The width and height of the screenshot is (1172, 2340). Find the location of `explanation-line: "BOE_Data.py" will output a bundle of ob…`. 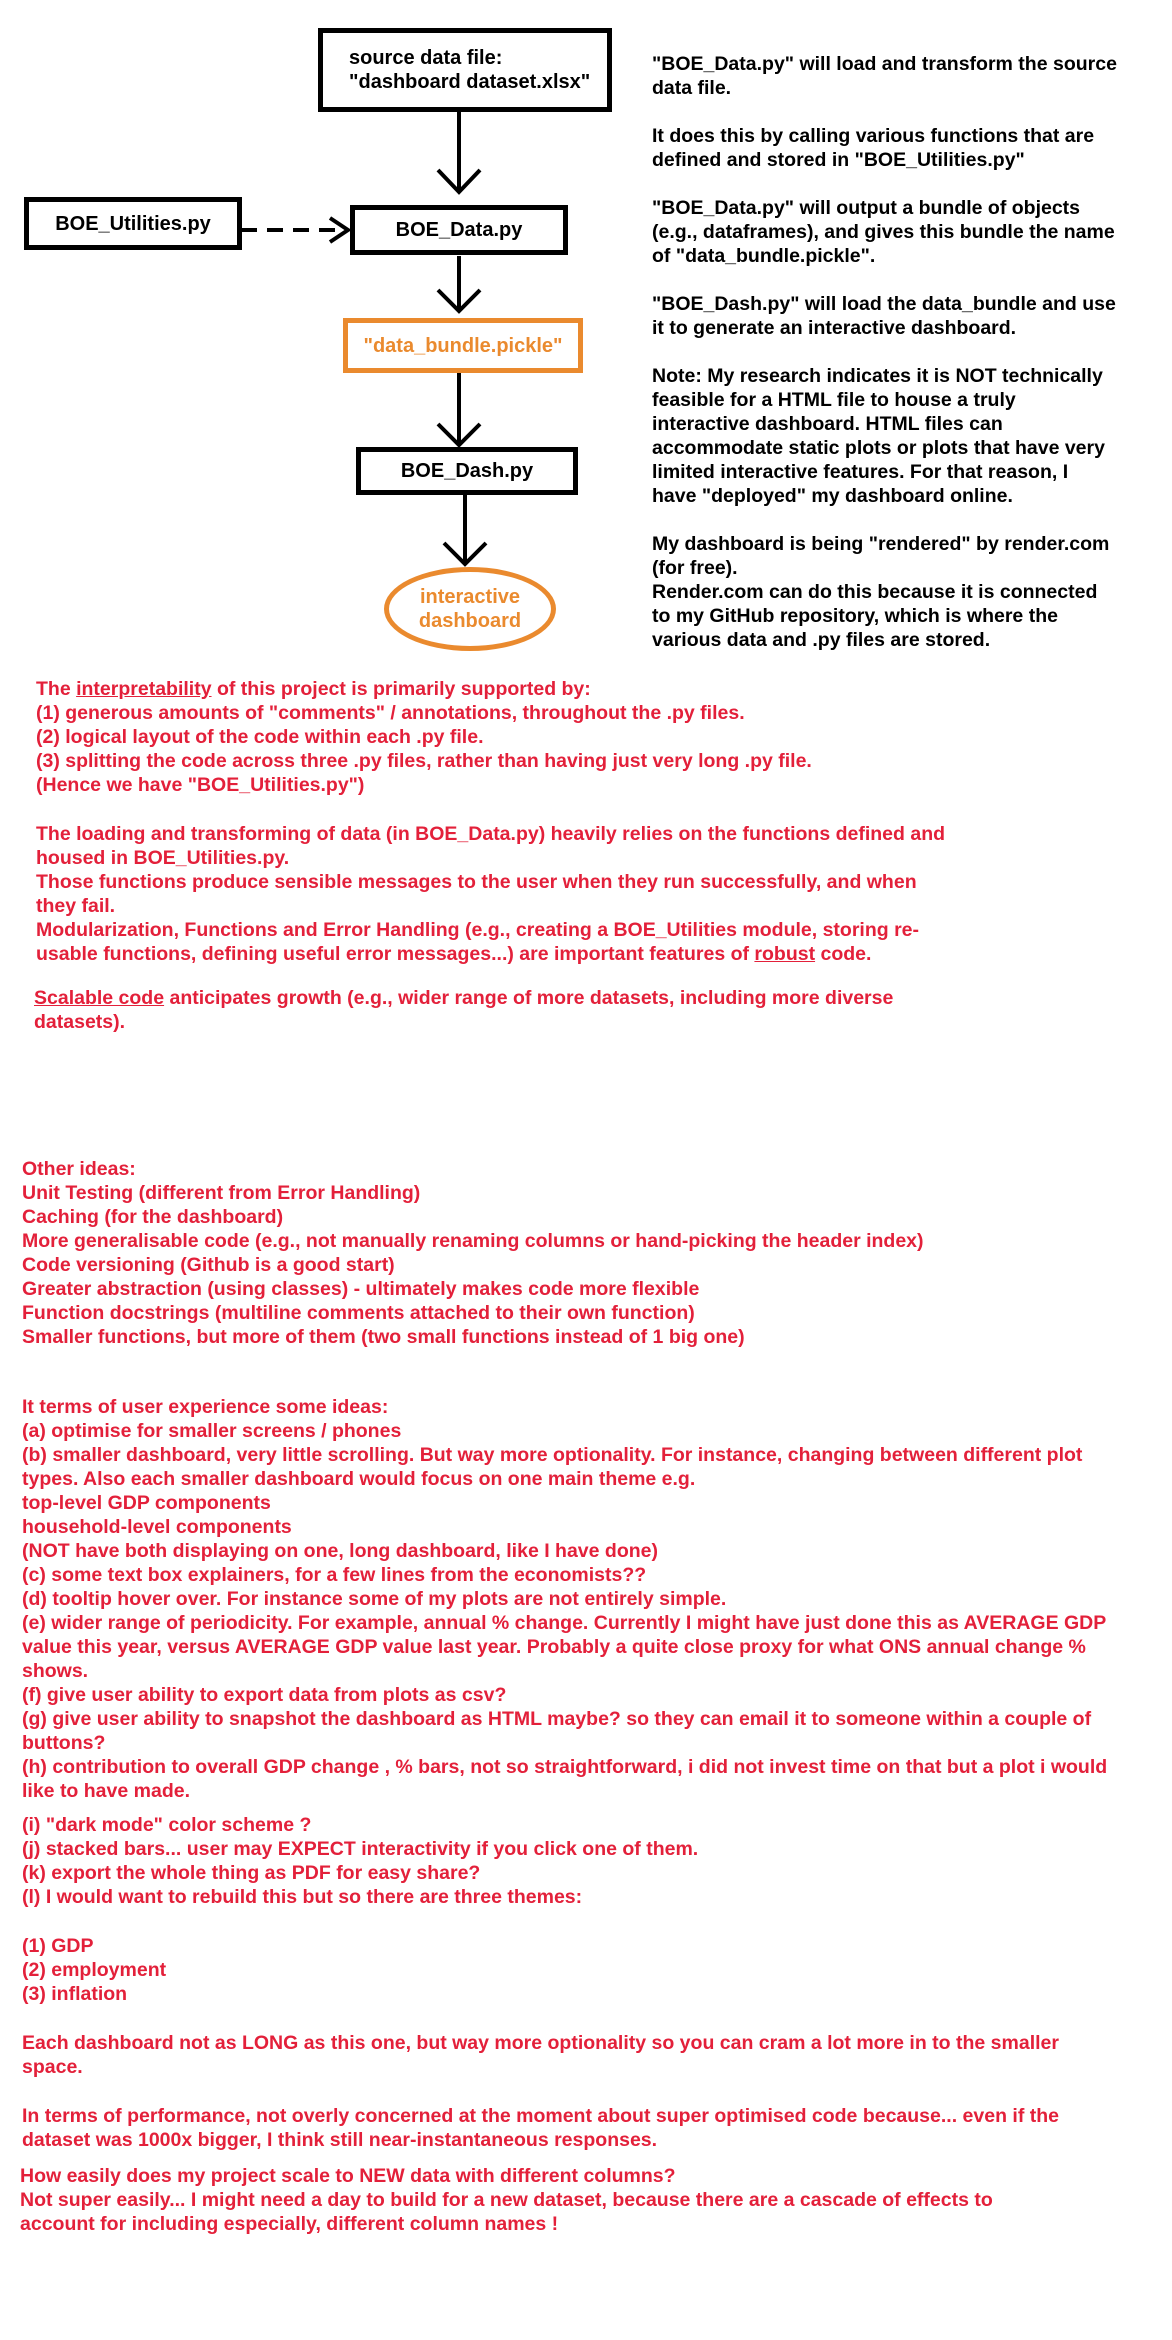

explanation-line: "BOE_Data.py" will output a bundle of ob… is located at coordinates (866, 208).